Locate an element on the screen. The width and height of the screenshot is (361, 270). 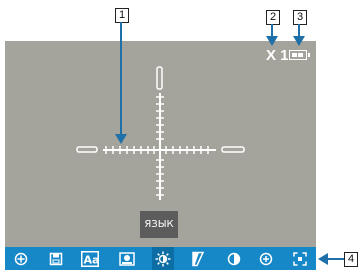
target-icon is located at coordinates (21, 258).